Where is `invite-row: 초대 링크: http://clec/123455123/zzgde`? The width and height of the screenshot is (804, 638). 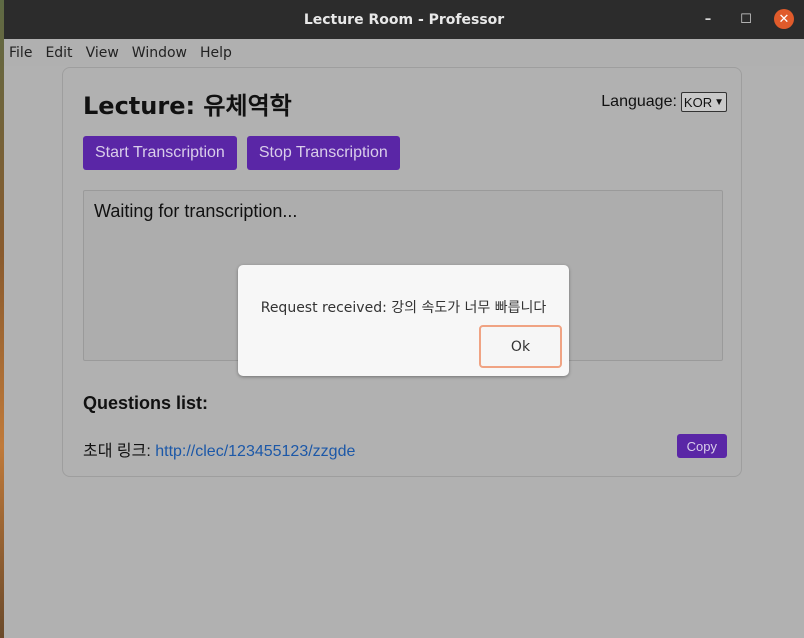 invite-row: 초대 링크: http://clec/123455123/zzgde is located at coordinates (219, 449).